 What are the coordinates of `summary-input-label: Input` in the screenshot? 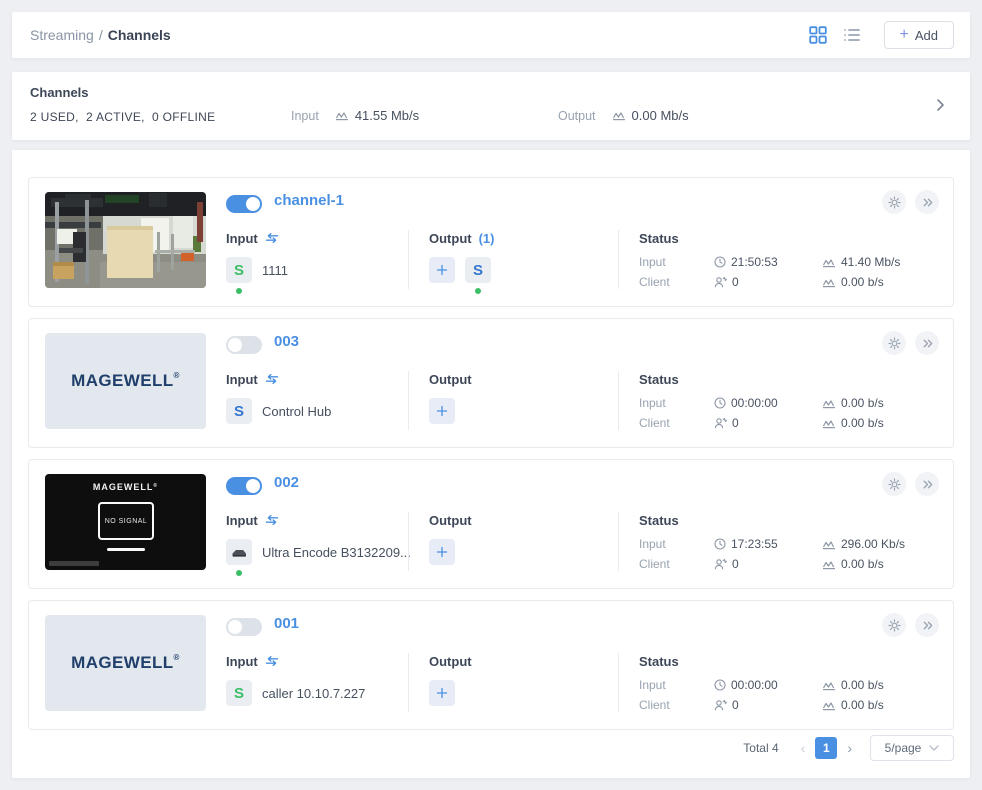 It's located at (305, 115).